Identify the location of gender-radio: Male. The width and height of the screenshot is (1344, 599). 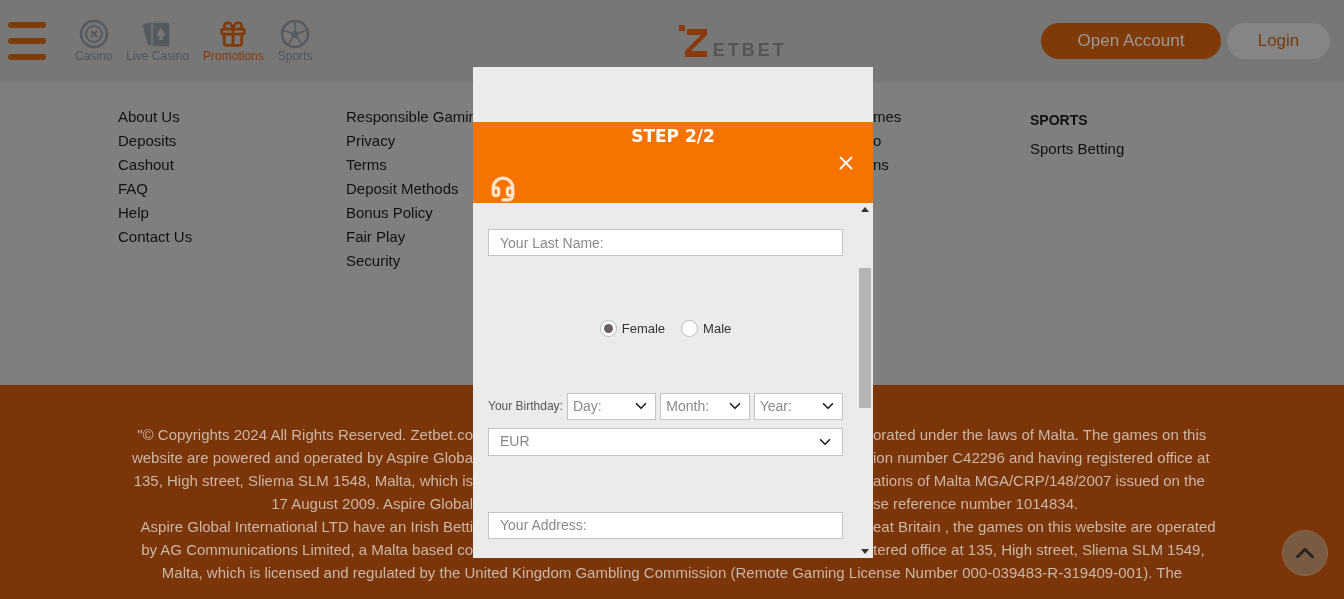
(706, 329).